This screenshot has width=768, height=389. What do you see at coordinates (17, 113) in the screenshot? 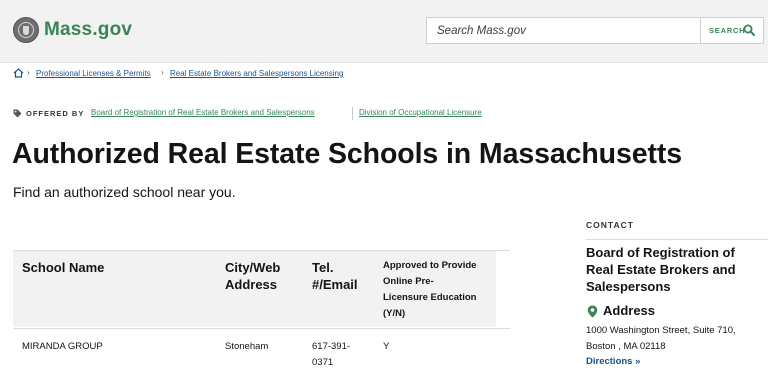
I see `tag-icon` at bounding box center [17, 113].